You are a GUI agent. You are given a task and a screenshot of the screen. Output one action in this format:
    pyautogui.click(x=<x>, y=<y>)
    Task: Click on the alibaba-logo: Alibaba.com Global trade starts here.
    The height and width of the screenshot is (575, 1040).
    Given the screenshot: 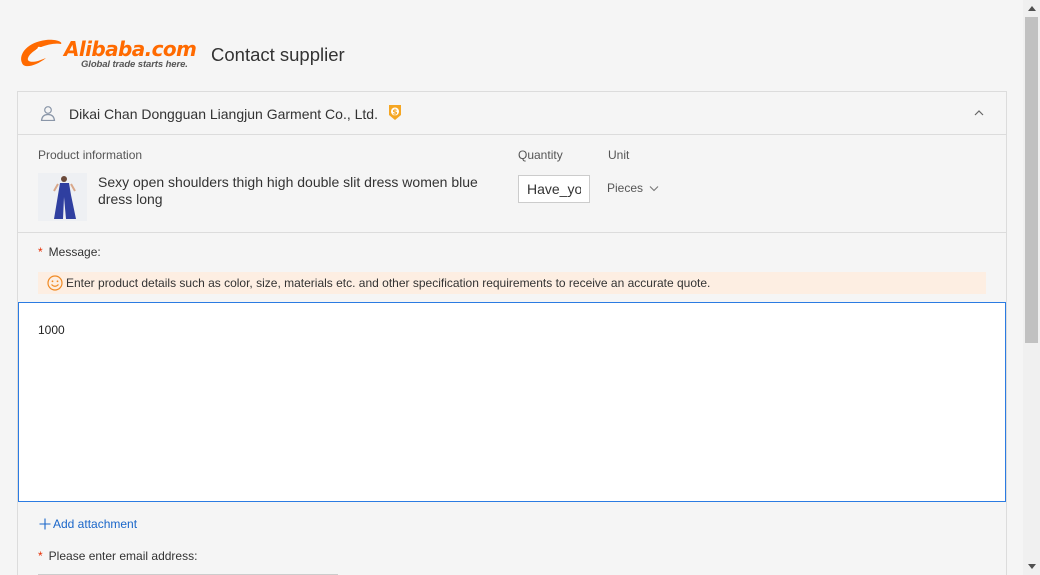 What is the action you would take?
    pyautogui.click(x=108, y=54)
    